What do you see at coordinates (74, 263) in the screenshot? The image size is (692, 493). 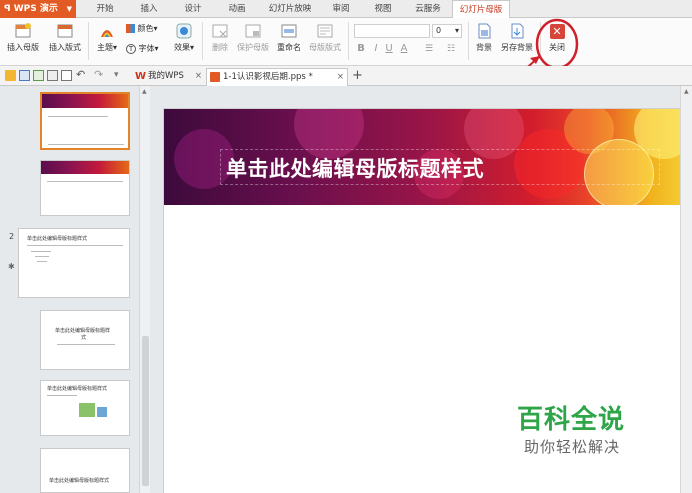 I see `thumbnail-layout-2: 单击此处编辑母版标题样式` at bounding box center [74, 263].